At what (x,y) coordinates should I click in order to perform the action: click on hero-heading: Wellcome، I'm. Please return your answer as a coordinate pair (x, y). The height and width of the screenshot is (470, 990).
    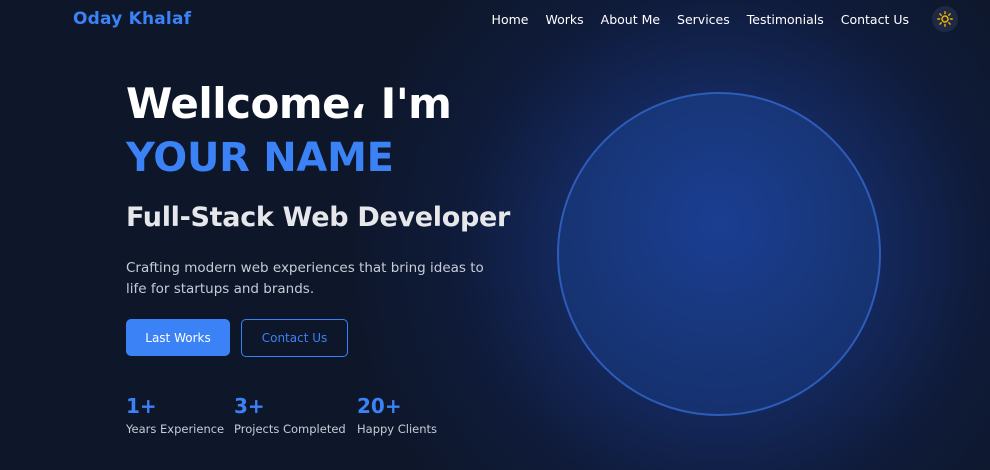
    Looking at the image, I should click on (289, 103).